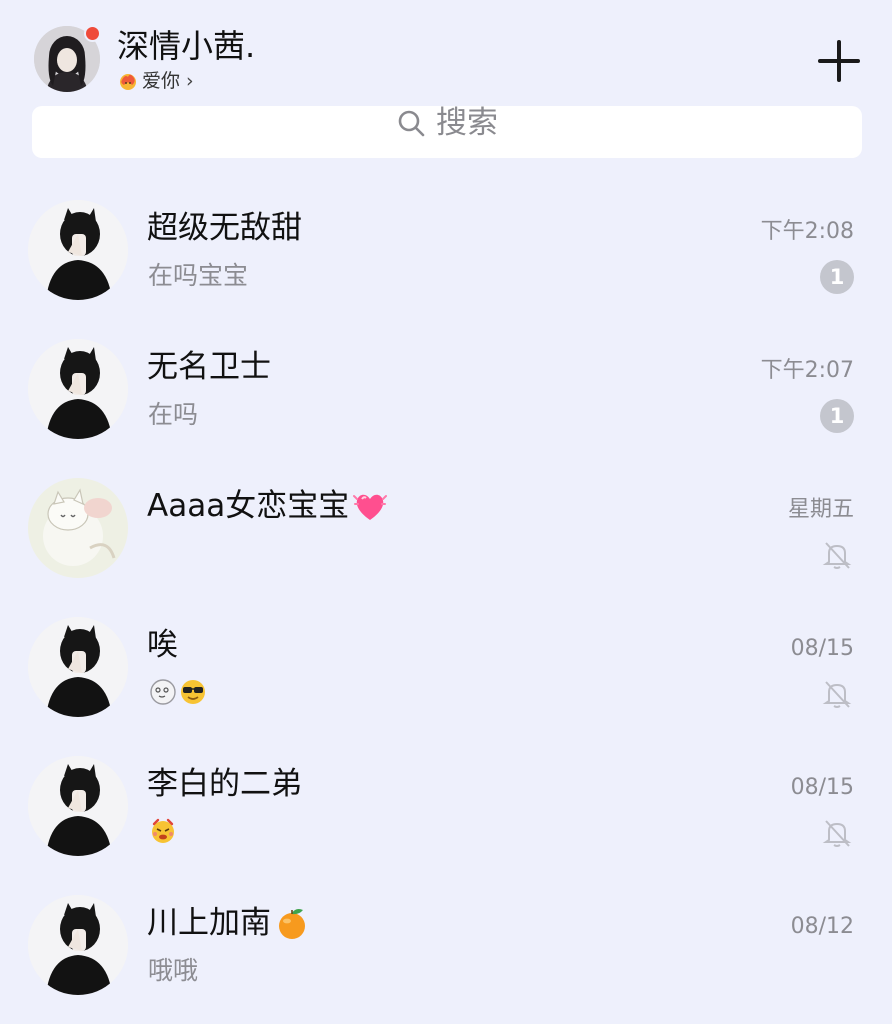  What do you see at coordinates (446, 53) in the screenshot?
I see `header: 深情小茜. 爱你 ›` at bounding box center [446, 53].